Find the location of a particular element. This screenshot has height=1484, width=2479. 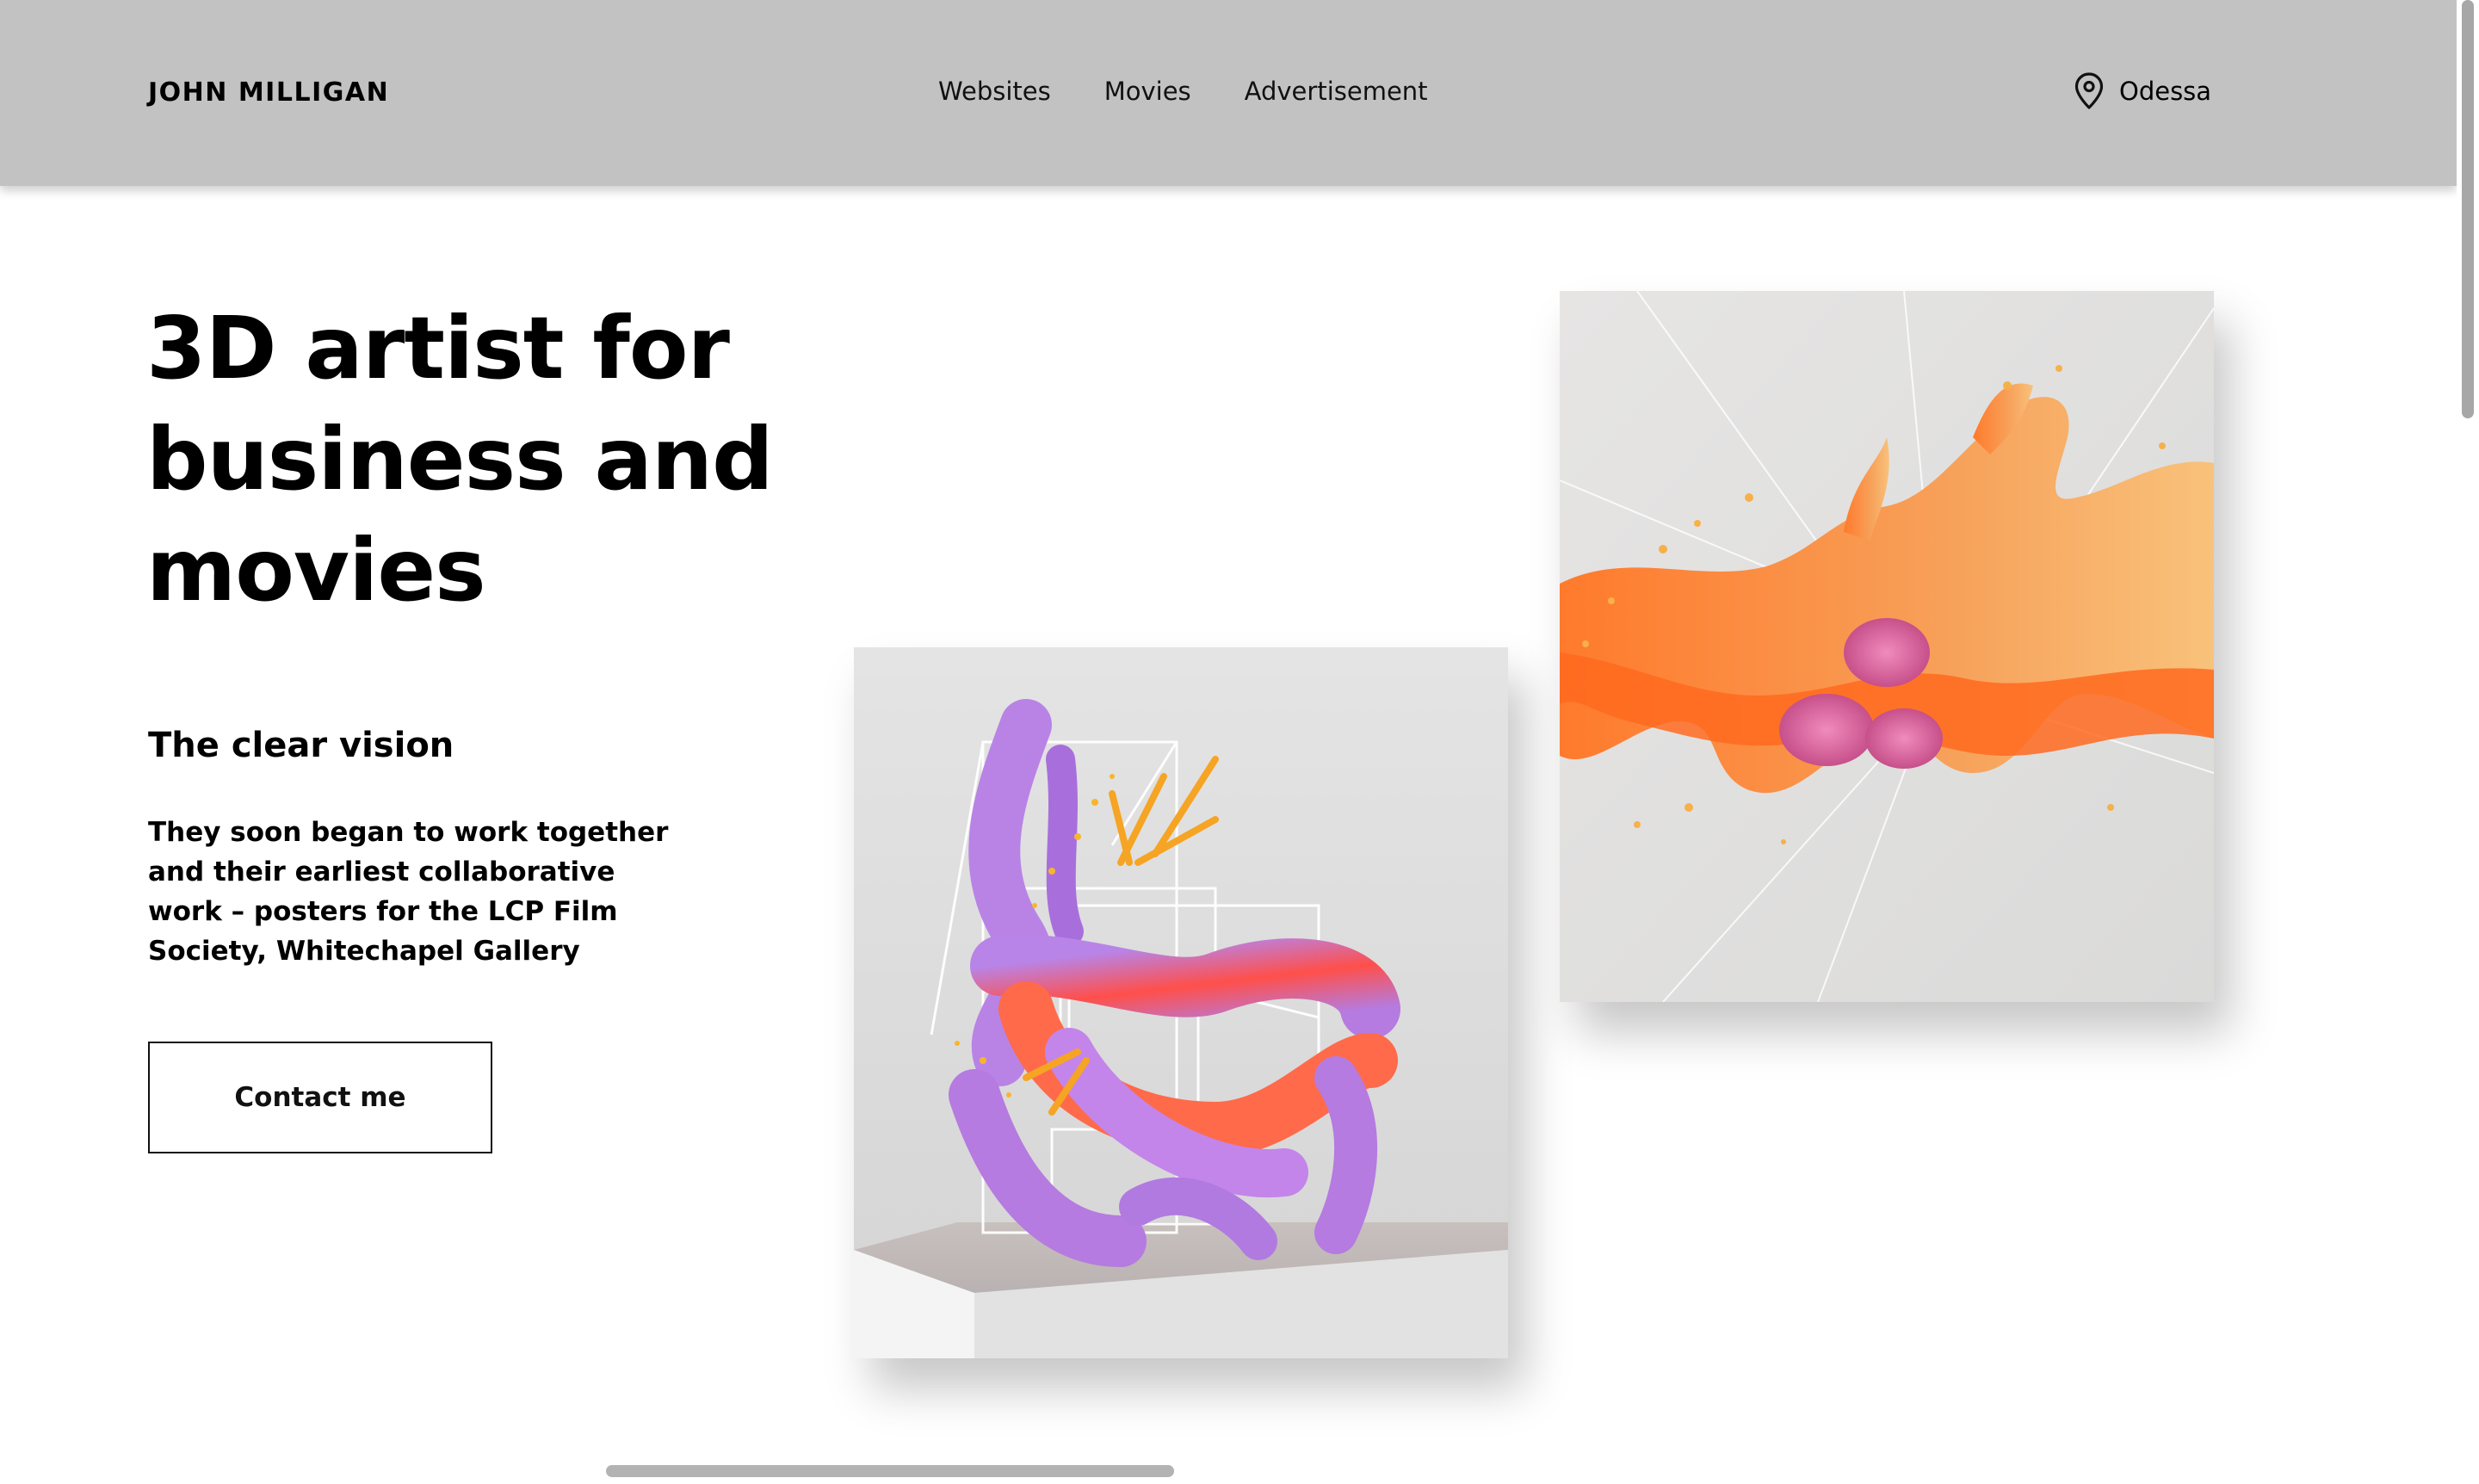

contact-me-button: Contact me is located at coordinates (320, 1097).